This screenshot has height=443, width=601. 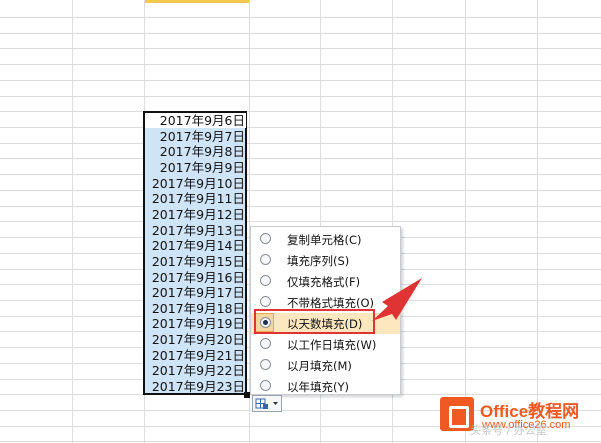 I want to click on date-cell: 2017年9月11日, so click(x=195, y=198).